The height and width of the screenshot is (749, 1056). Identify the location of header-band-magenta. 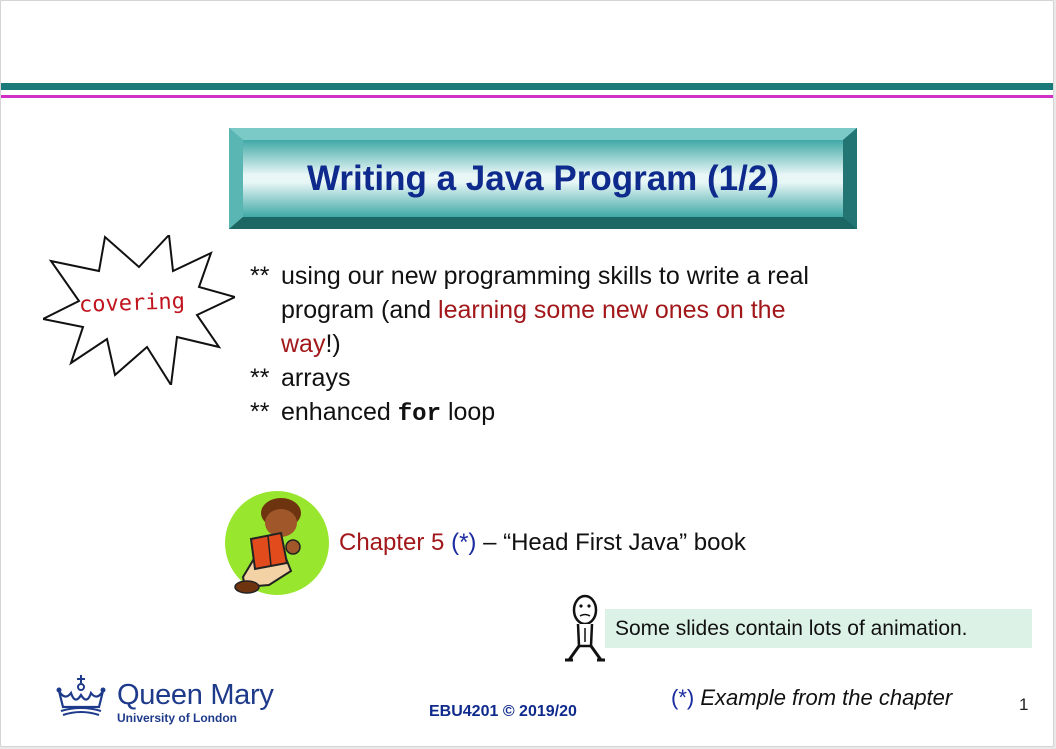
(527, 96).